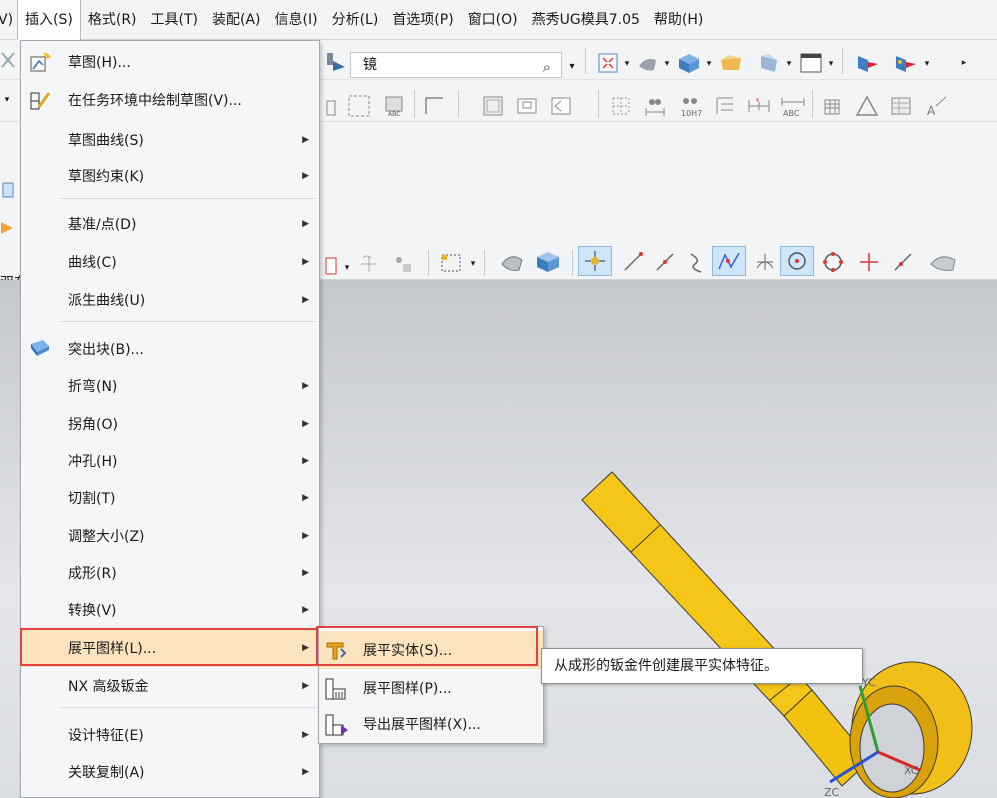 This screenshot has height=798, width=997. What do you see at coordinates (422, 20) in the screenshot?
I see `menu-preferences: 首选项(P)` at bounding box center [422, 20].